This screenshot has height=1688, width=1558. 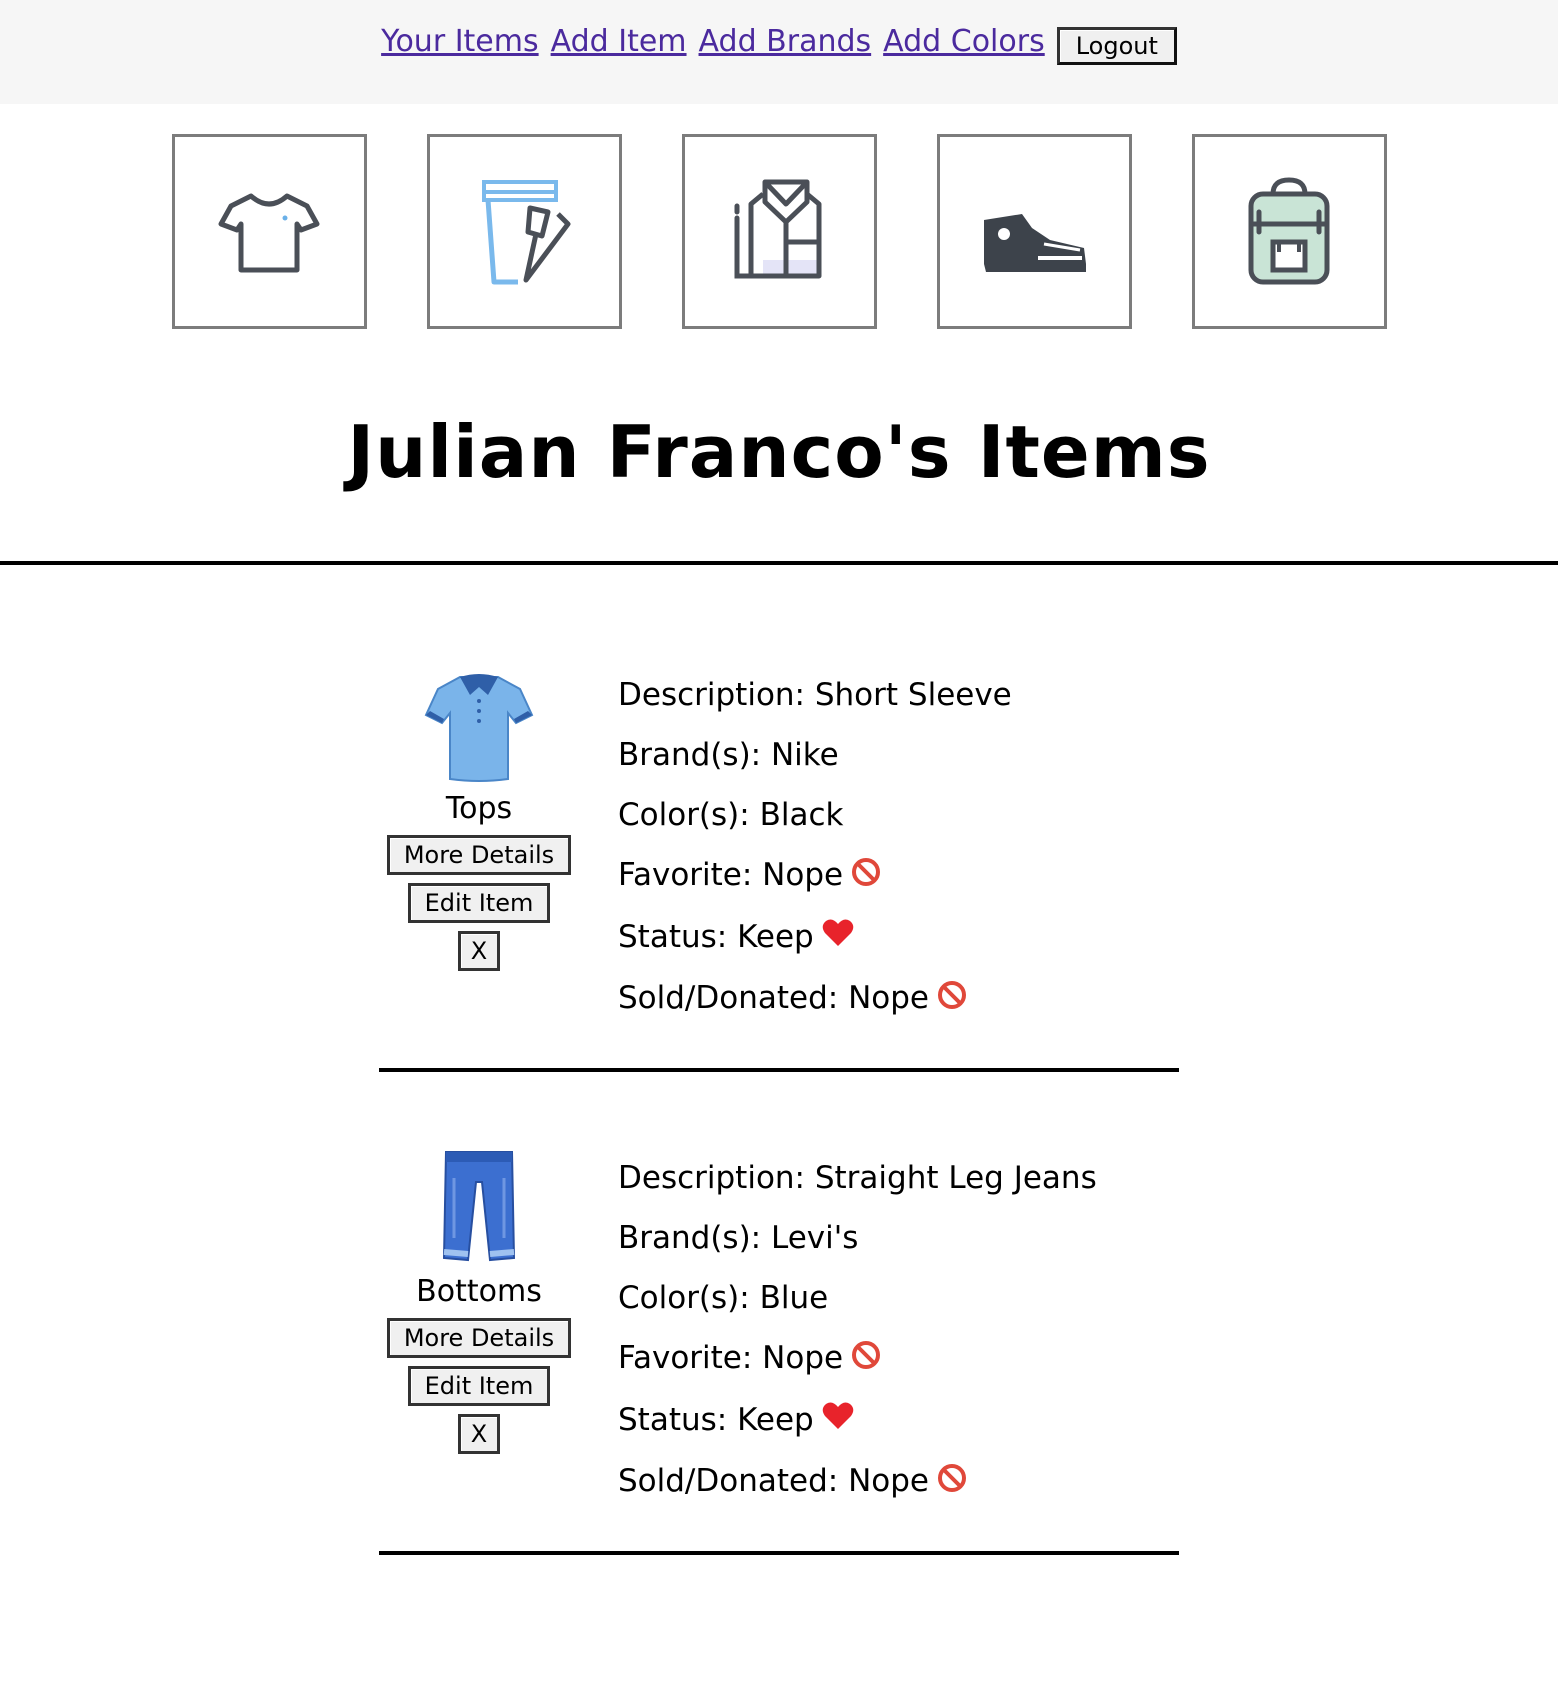 What do you see at coordinates (1035, 242) in the screenshot?
I see `sneaker-icon` at bounding box center [1035, 242].